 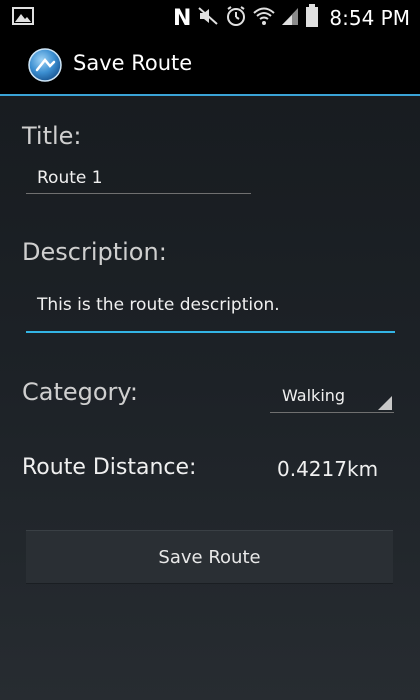 I want to click on status-bar: N 8:54 PM, so click(x=210, y=17).